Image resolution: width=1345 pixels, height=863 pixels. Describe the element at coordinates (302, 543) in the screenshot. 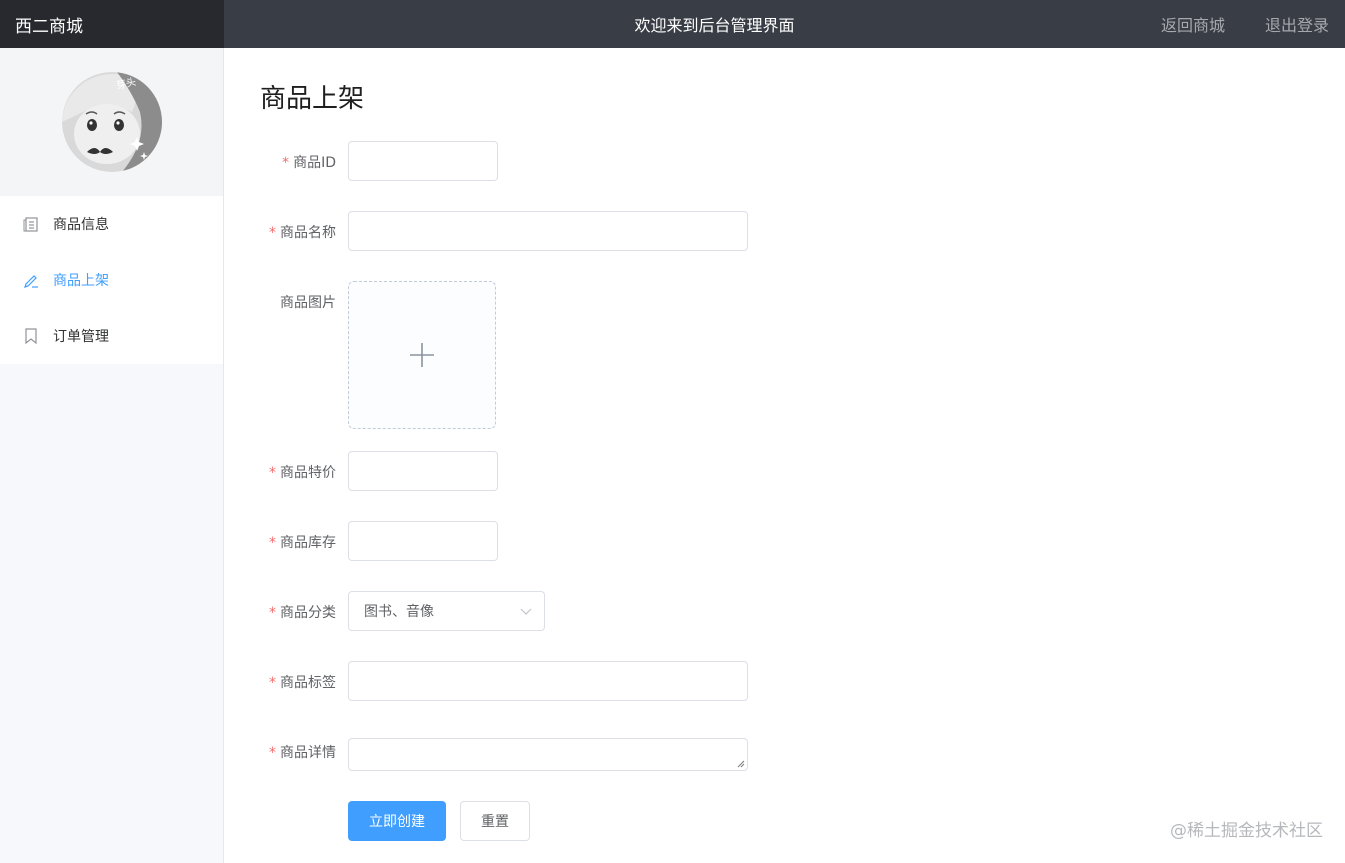

I see `form-label: * 商品库存` at that location.